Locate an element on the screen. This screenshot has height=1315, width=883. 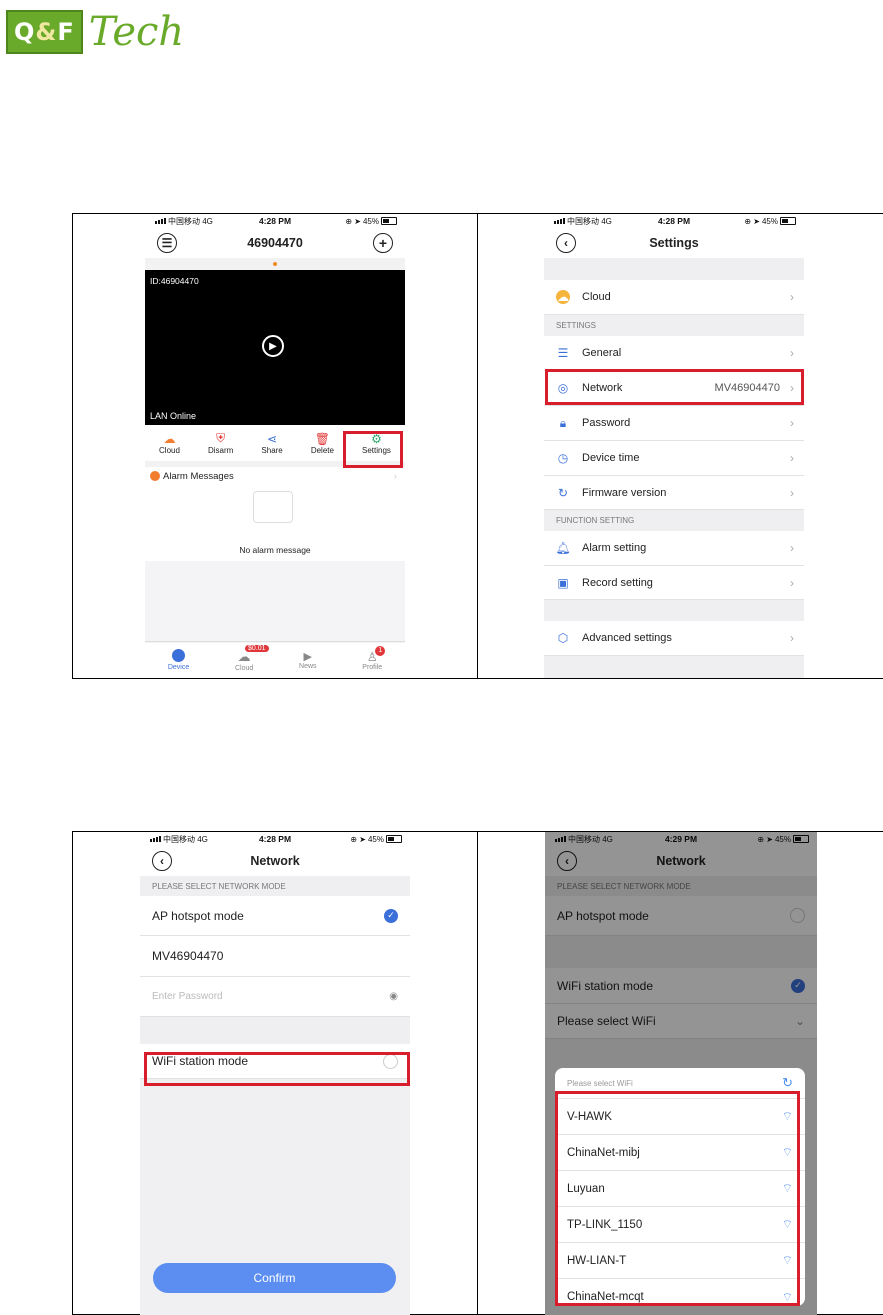
share-icon: ⋖ is located at coordinates (272, 438).